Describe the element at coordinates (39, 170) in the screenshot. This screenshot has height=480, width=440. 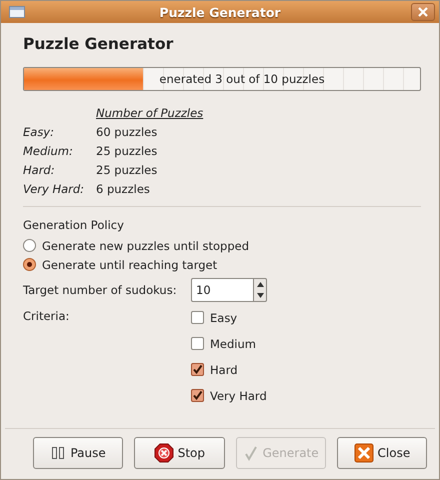
I see `difficulty-label: Hard:` at that location.